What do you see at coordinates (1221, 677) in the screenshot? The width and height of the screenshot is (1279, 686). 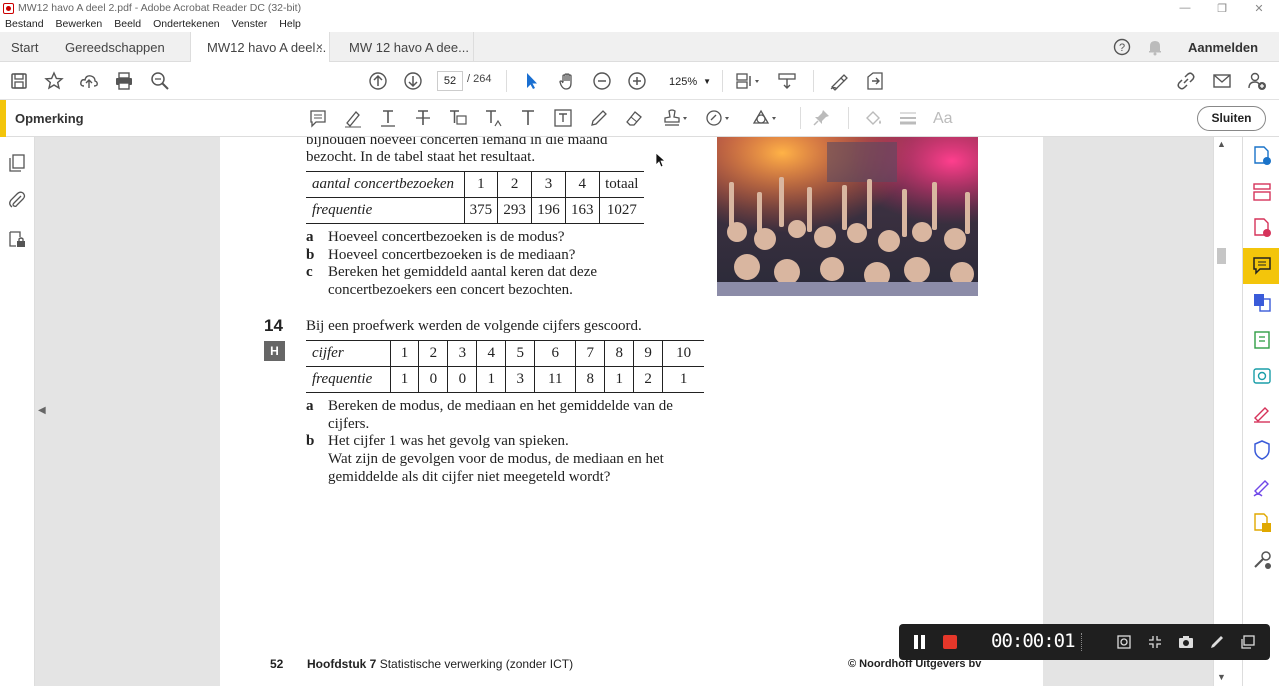 I see `scroll-down-icon: ▼` at bounding box center [1221, 677].